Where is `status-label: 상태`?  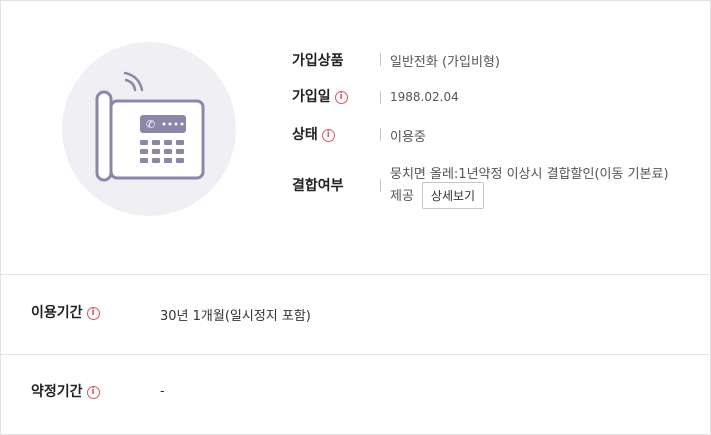
status-label: 상태 is located at coordinates (305, 135).